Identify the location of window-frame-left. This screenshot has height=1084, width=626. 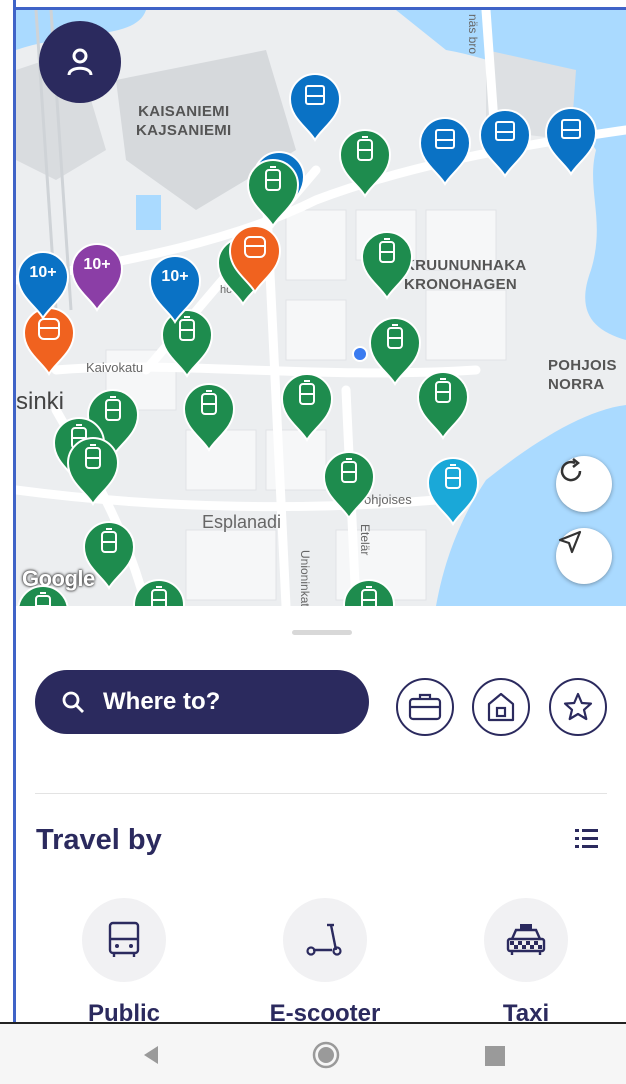
(8, 511).